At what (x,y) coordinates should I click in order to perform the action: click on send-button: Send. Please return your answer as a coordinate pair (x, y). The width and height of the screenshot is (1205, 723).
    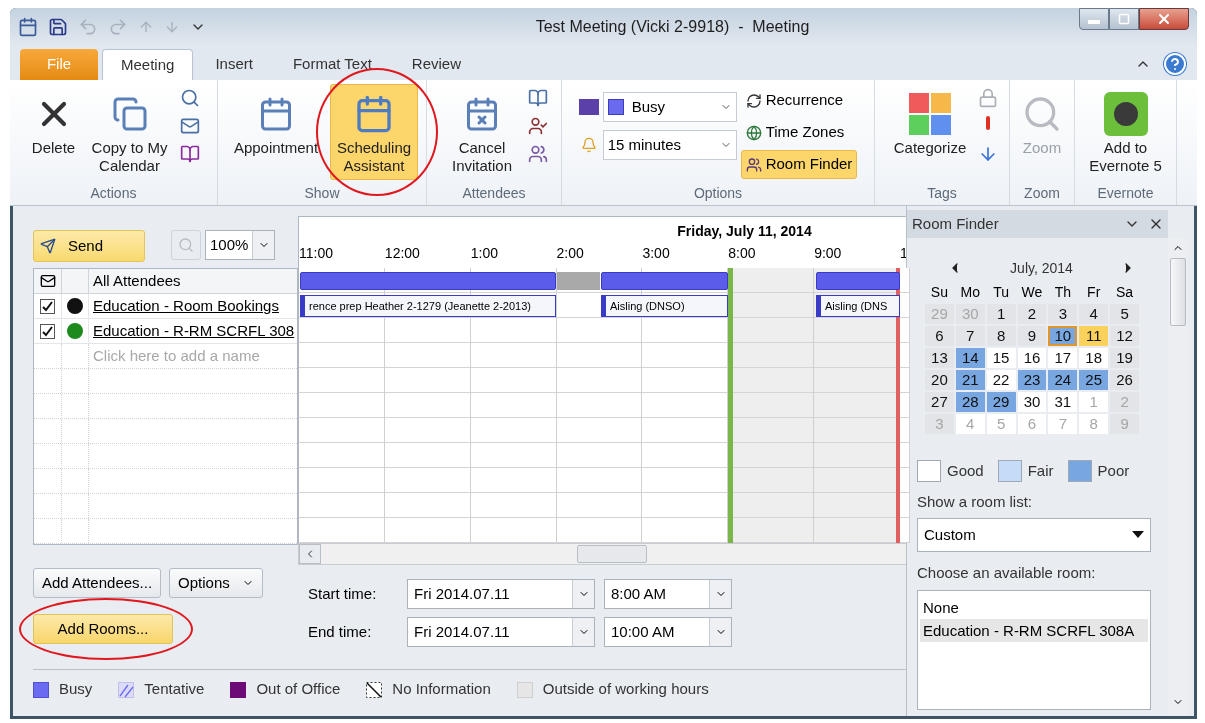
    Looking at the image, I should click on (89, 246).